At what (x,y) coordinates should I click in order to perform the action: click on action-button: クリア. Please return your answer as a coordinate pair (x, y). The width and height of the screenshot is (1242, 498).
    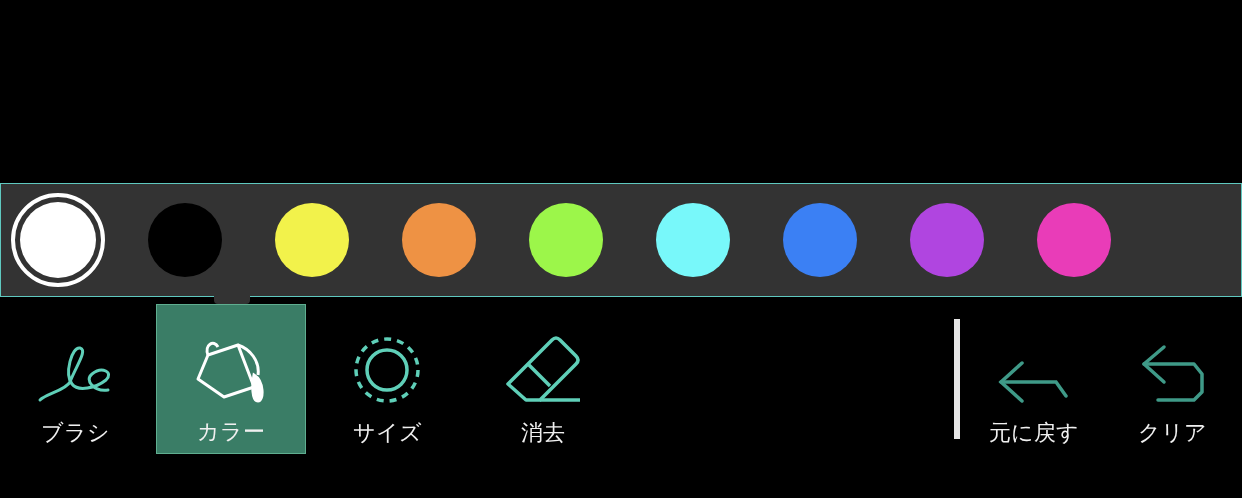
    Looking at the image, I should click on (1172, 379).